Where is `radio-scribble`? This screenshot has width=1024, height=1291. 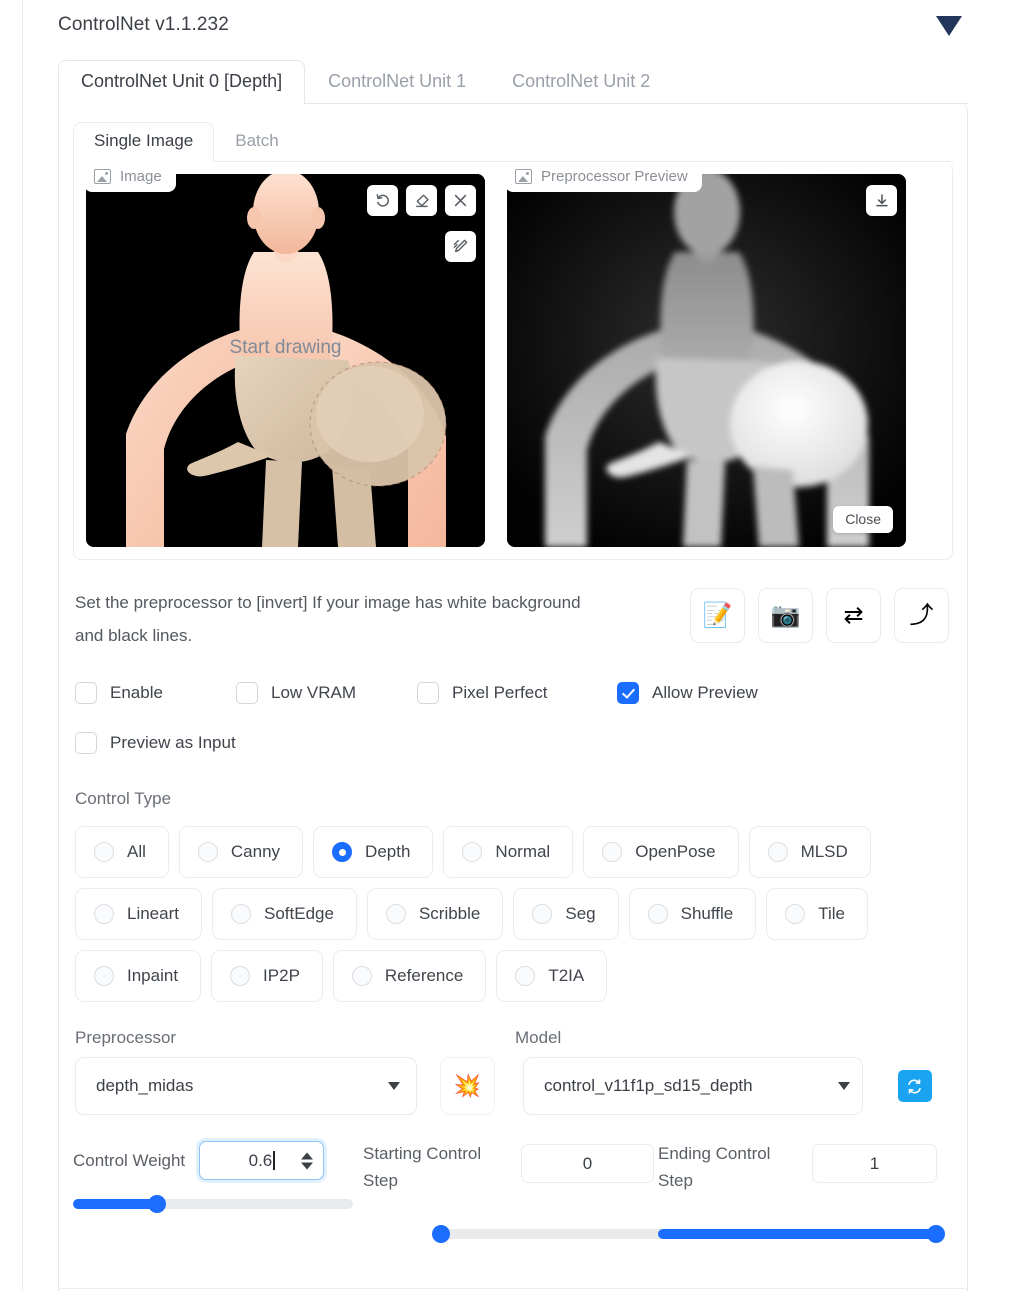 radio-scribble is located at coordinates (395, 914).